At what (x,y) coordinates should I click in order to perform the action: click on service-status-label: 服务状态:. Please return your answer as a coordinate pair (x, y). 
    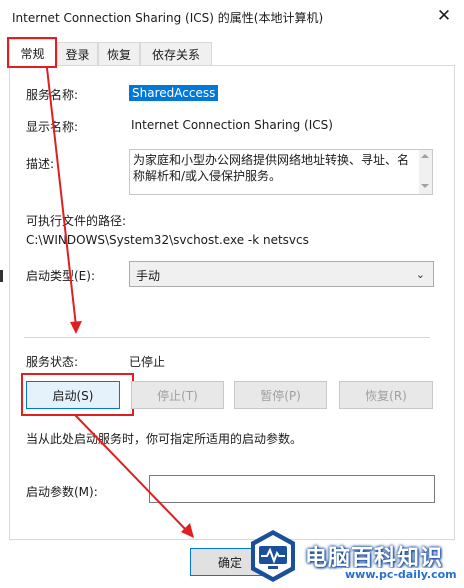
    Looking at the image, I should click on (52, 362).